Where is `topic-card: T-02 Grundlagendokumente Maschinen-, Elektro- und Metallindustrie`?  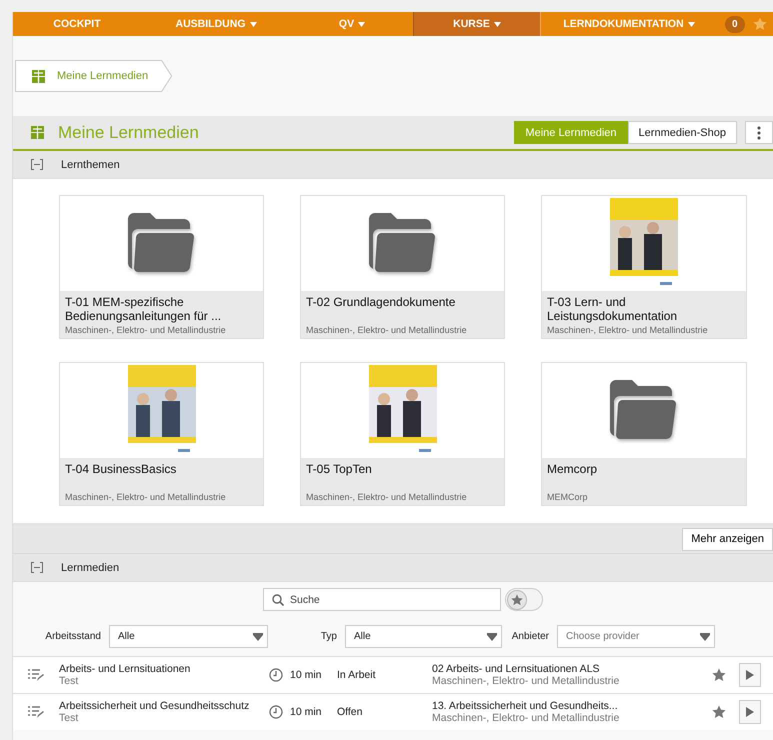 topic-card: T-02 Grundlagendokumente Maschinen-, Elektro- und Metallindustrie is located at coordinates (402, 267).